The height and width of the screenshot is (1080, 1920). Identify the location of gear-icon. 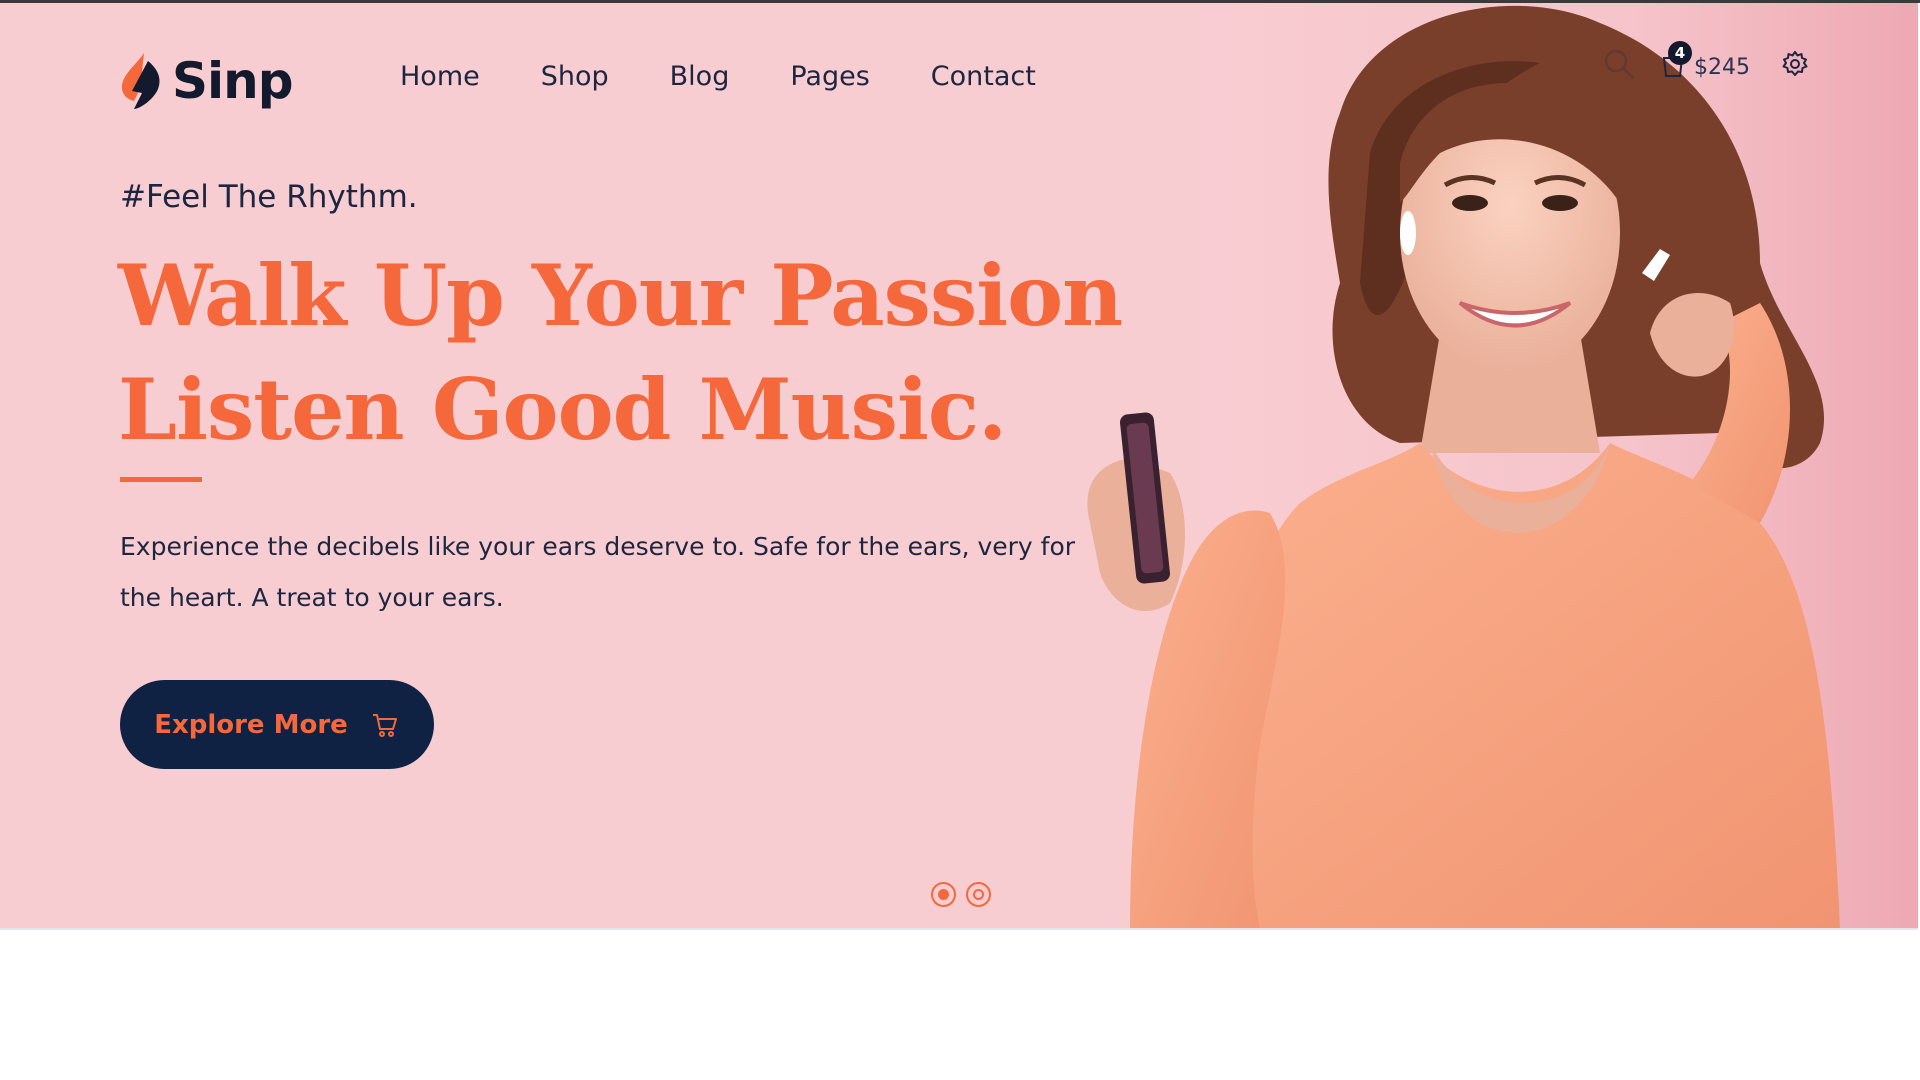
(1795, 64).